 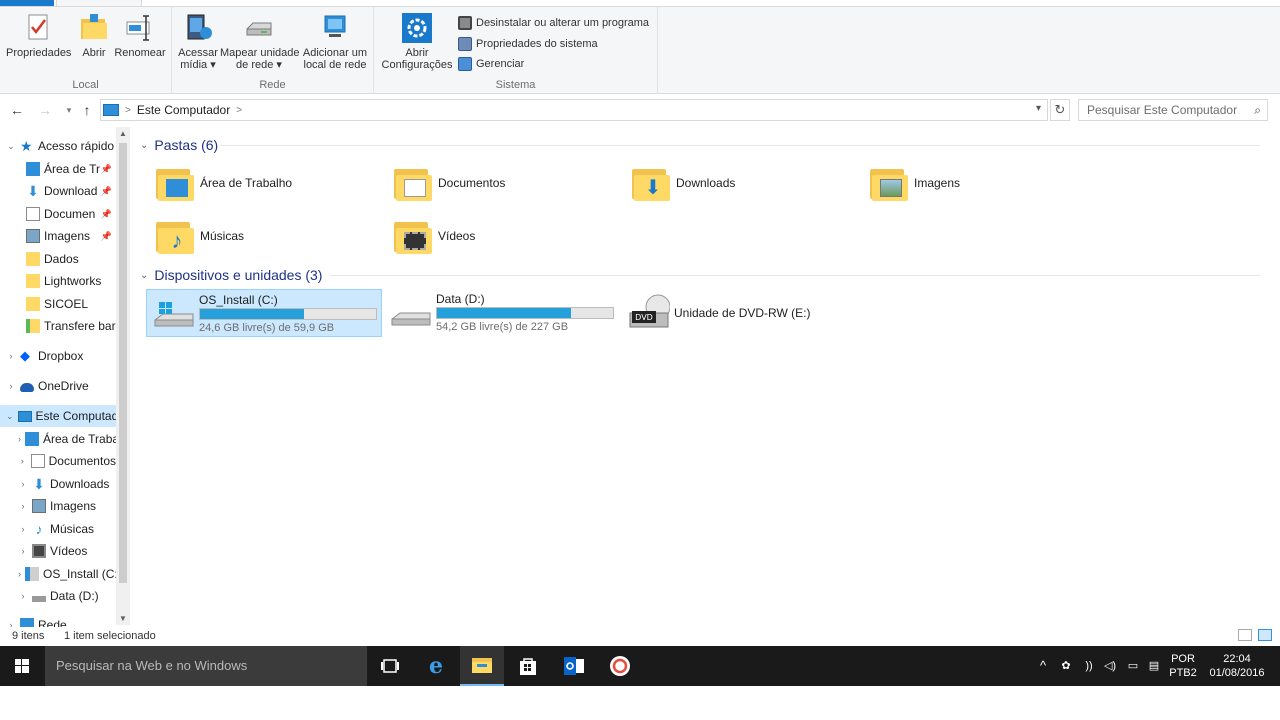 What do you see at coordinates (123, 133) in the screenshot?
I see `scroll-up-icon: ▲` at bounding box center [123, 133].